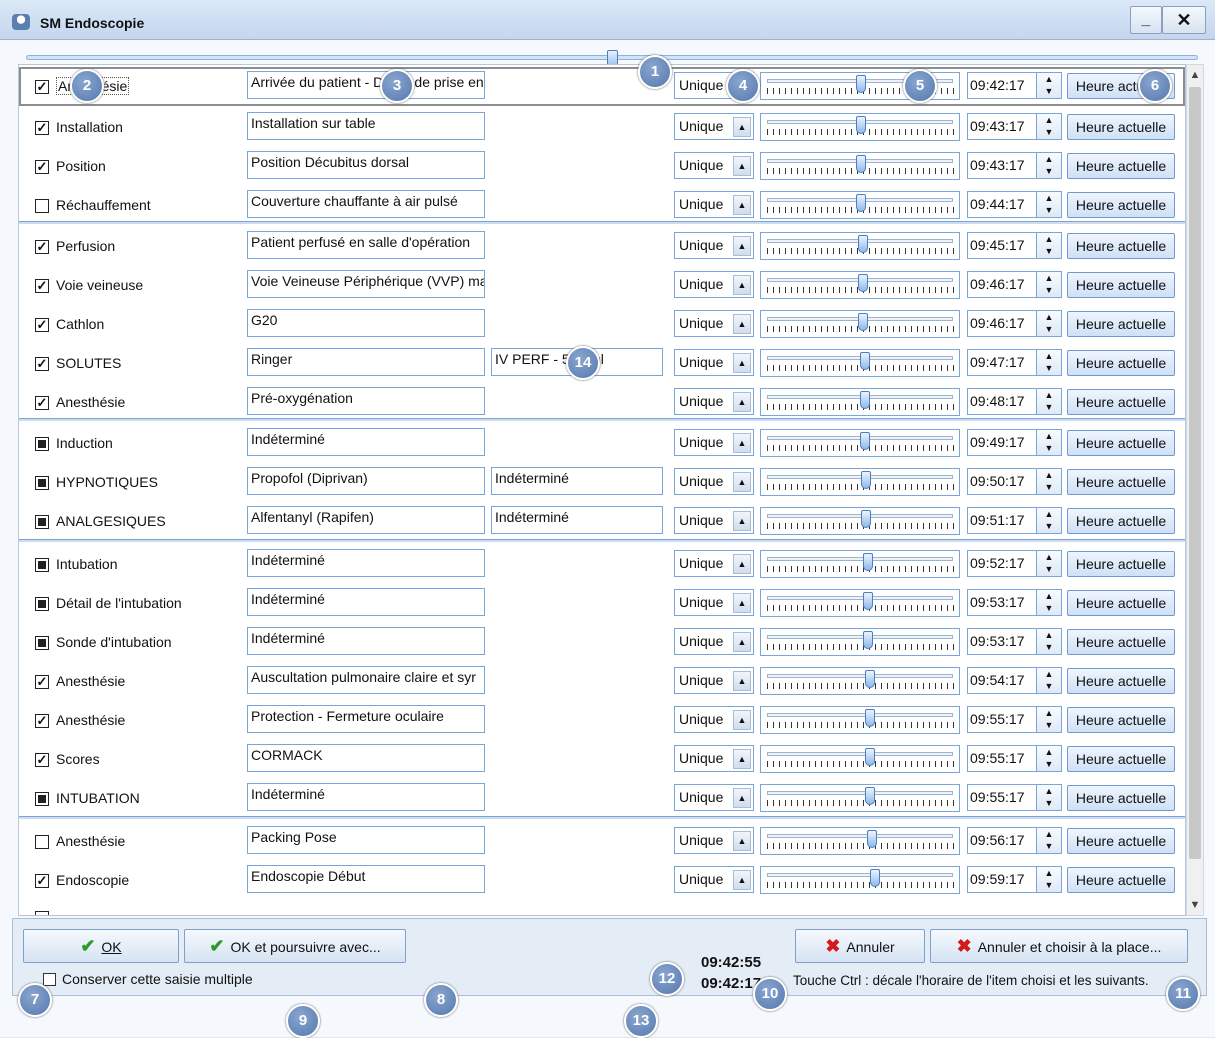  Describe the element at coordinates (366, 680) in the screenshot. I see `value-field: Auscultation pulmonaire claire et syr` at that location.